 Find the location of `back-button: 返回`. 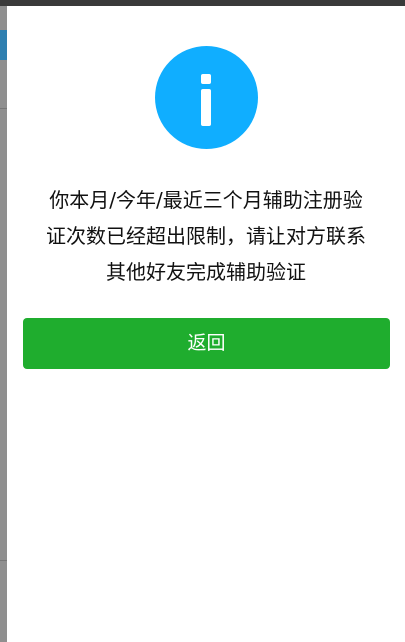

back-button: 返回 is located at coordinates (206, 343).